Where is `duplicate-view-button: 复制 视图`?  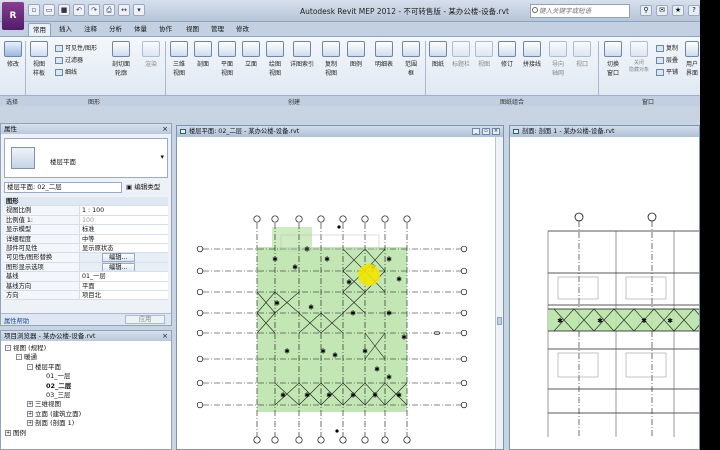 duplicate-view-button: 复制 视图 is located at coordinates (331, 59).